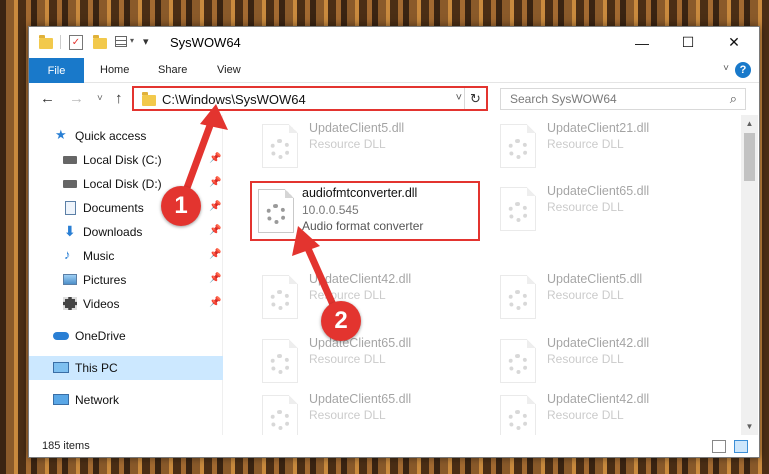 The height and width of the screenshot is (474, 769). Describe the element at coordinates (749, 426) in the screenshot. I see `scroll-down-arrow-icon: ▼` at that location.